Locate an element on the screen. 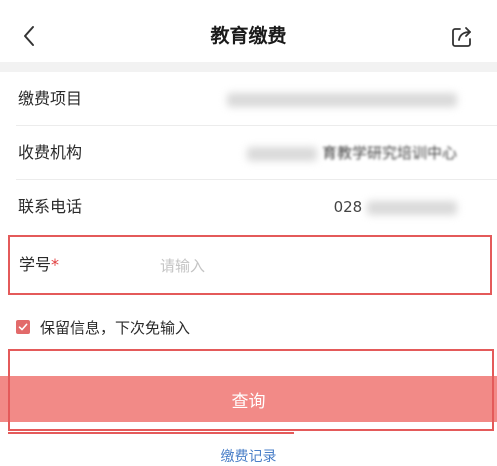 This screenshot has height=466, width=497. phone-label: 联系电话 is located at coordinates (50, 206).